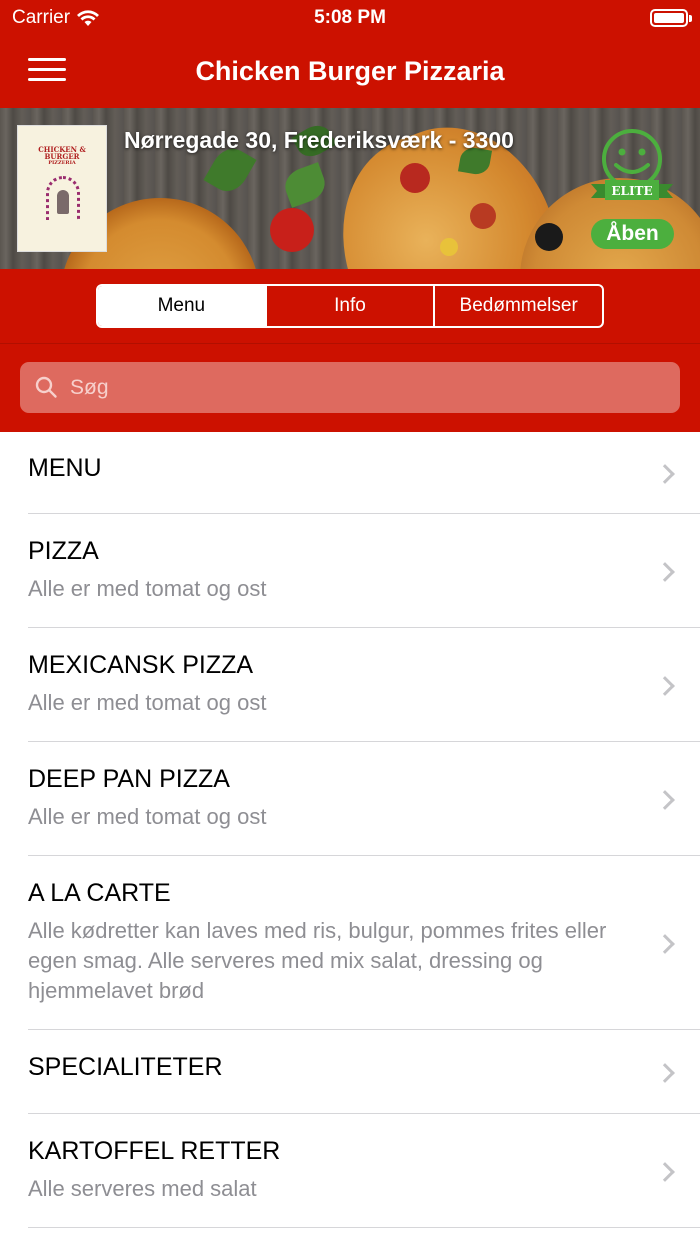 The image size is (700, 1244). Describe the element at coordinates (154, 1151) in the screenshot. I see `category-title: KARTOFFEL RETTER` at that location.